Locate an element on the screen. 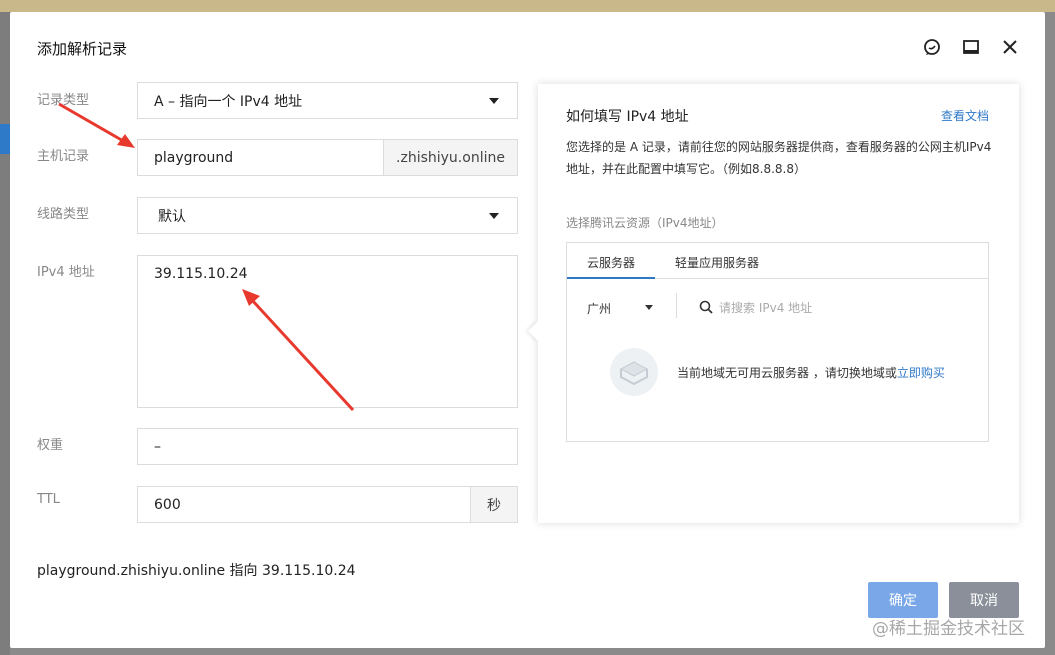 The width and height of the screenshot is (1055, 655). weight-label: 权重 is located at coordinates (50, 445).